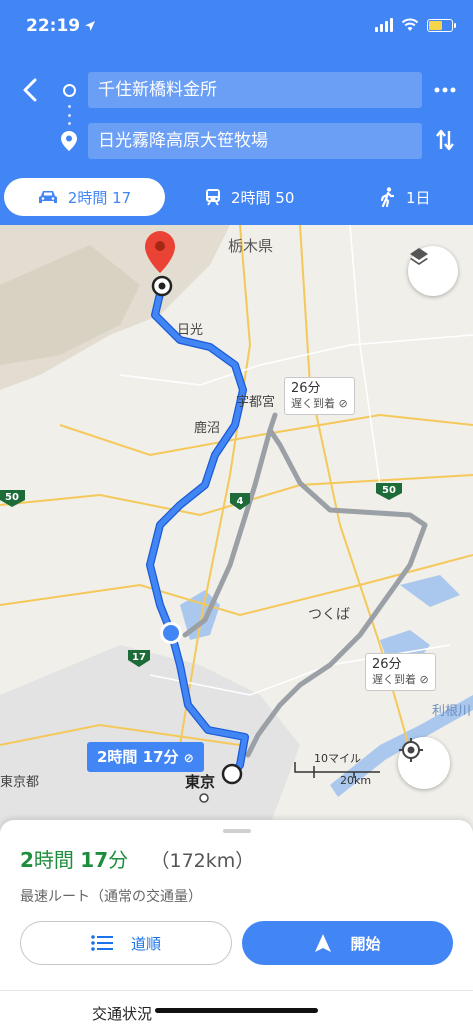 The width and height of the screenshot is (473, 1024). What do you see at coordinates (69, 115) in the screenshot?
I see `route-connector` at bounding box center [69, 115].